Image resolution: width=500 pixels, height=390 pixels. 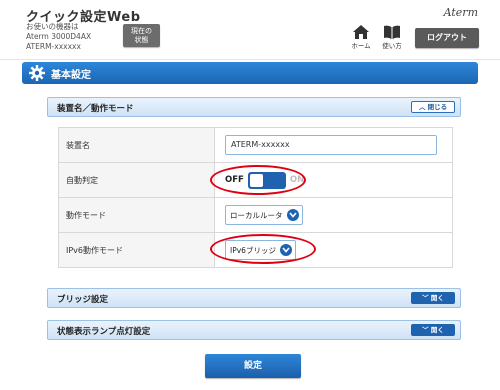 What do you see at coordinates (460, 12) in the screenshot?
I see `brand-logo: Aterm` at bounding box center [460, 12].